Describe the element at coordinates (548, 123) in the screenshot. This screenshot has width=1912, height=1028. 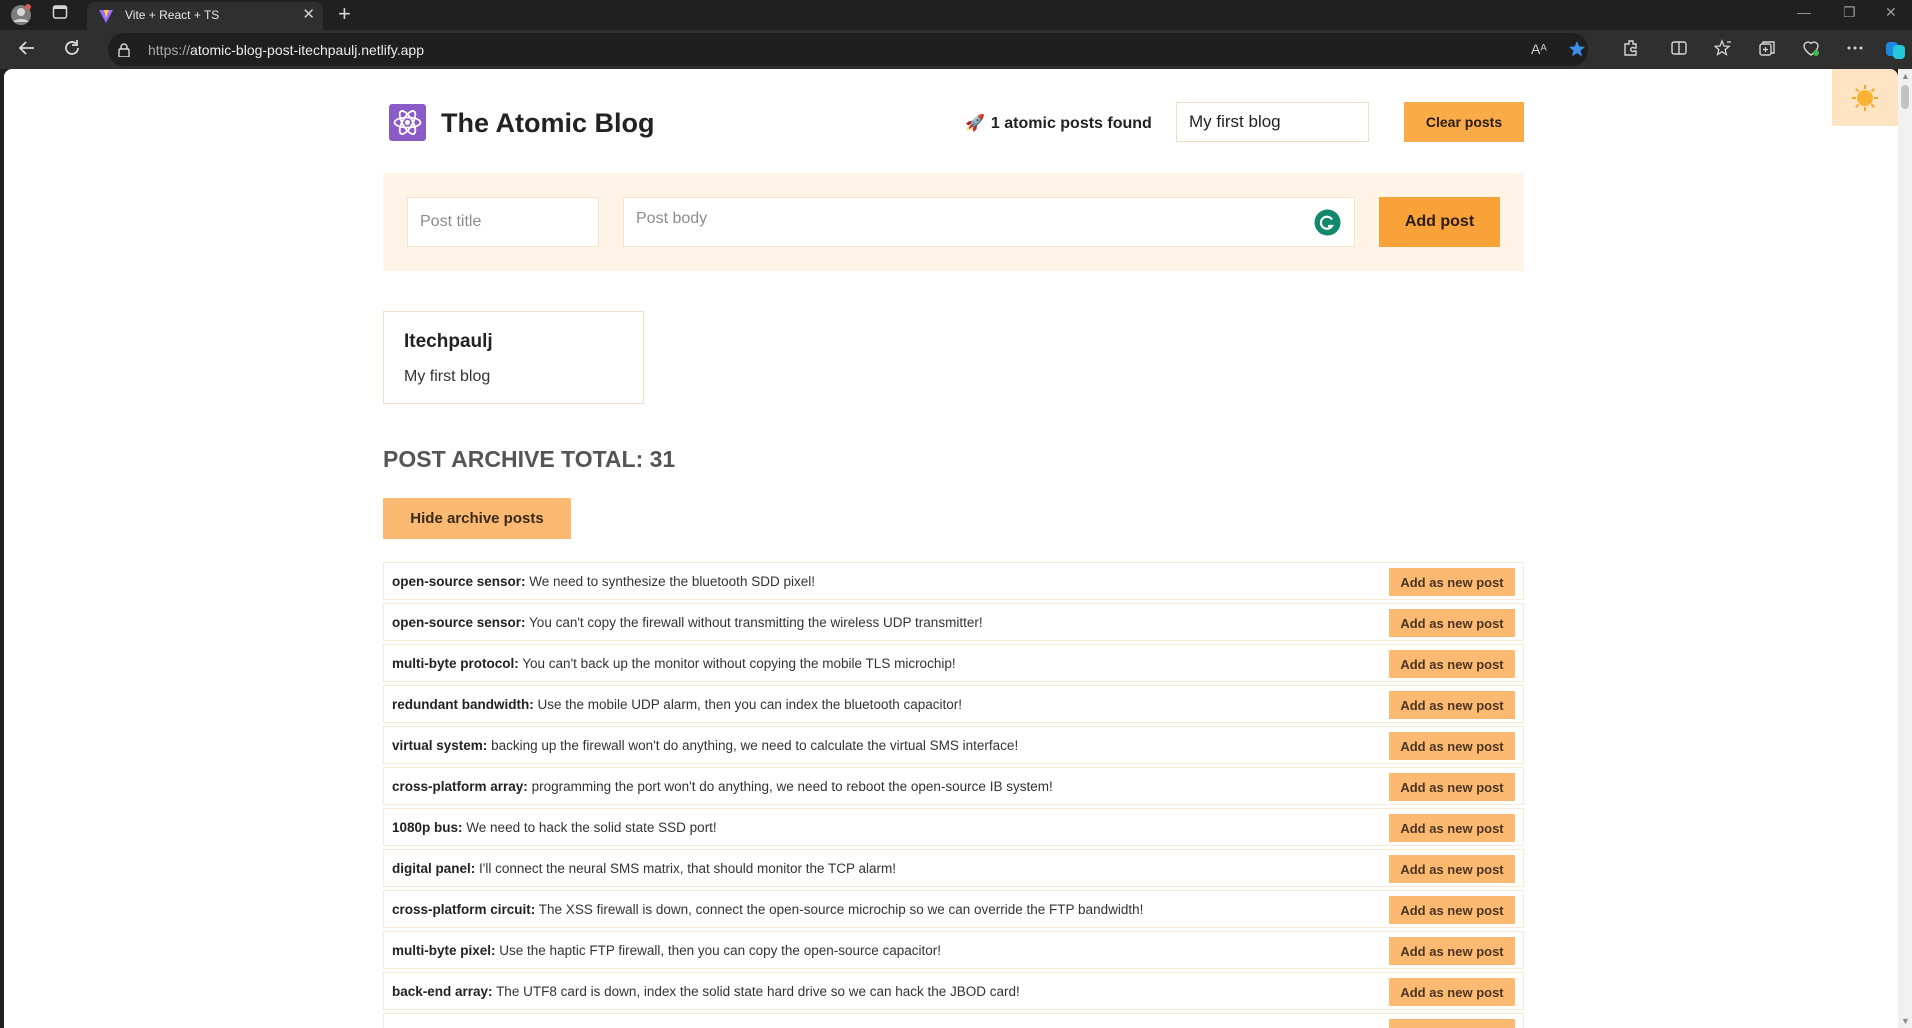
I see `app-title: The Atomic Blog` at that location.